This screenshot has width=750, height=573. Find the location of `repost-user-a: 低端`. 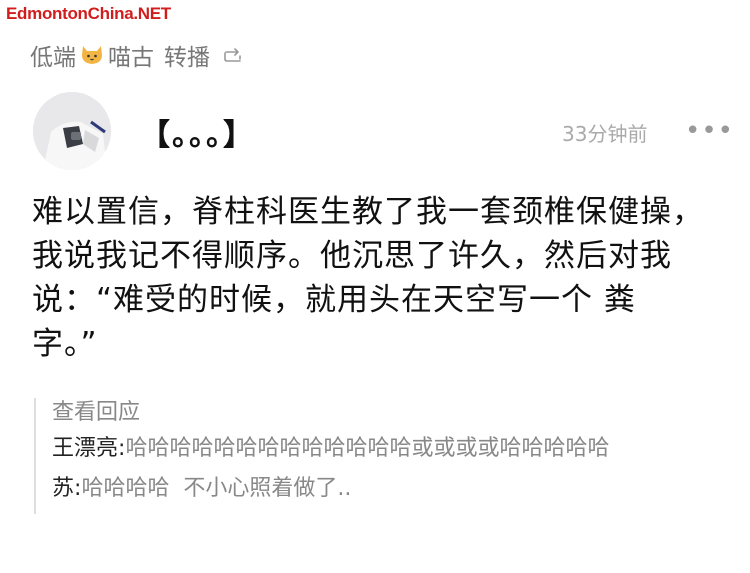

repost-user-a: 低端 is located at coordinates (53, 55).